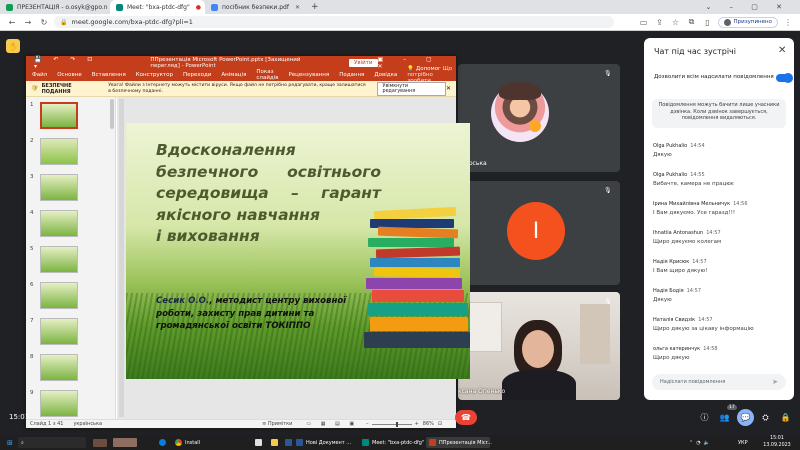 The height and width of the screenshot is (450, 800). I want to click on taskbar-app-edge, so click(162, 442).